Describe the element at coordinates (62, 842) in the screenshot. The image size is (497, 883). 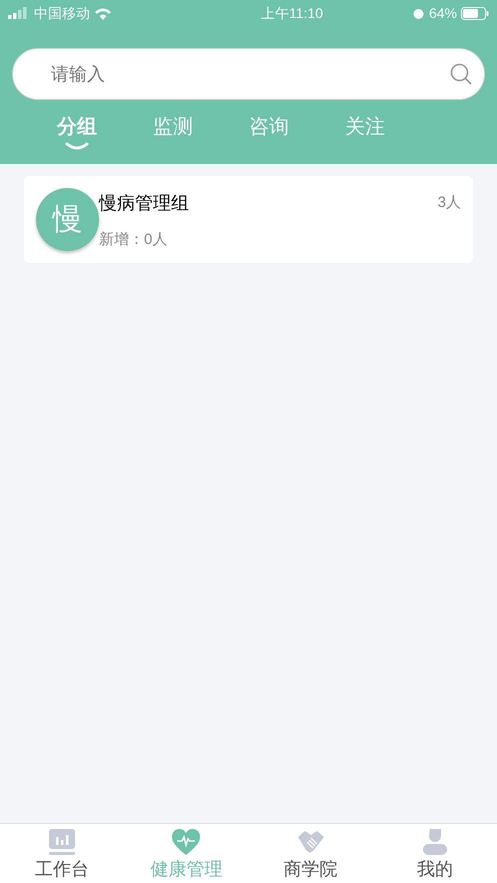
I see `bar-chart-icon` at that location.